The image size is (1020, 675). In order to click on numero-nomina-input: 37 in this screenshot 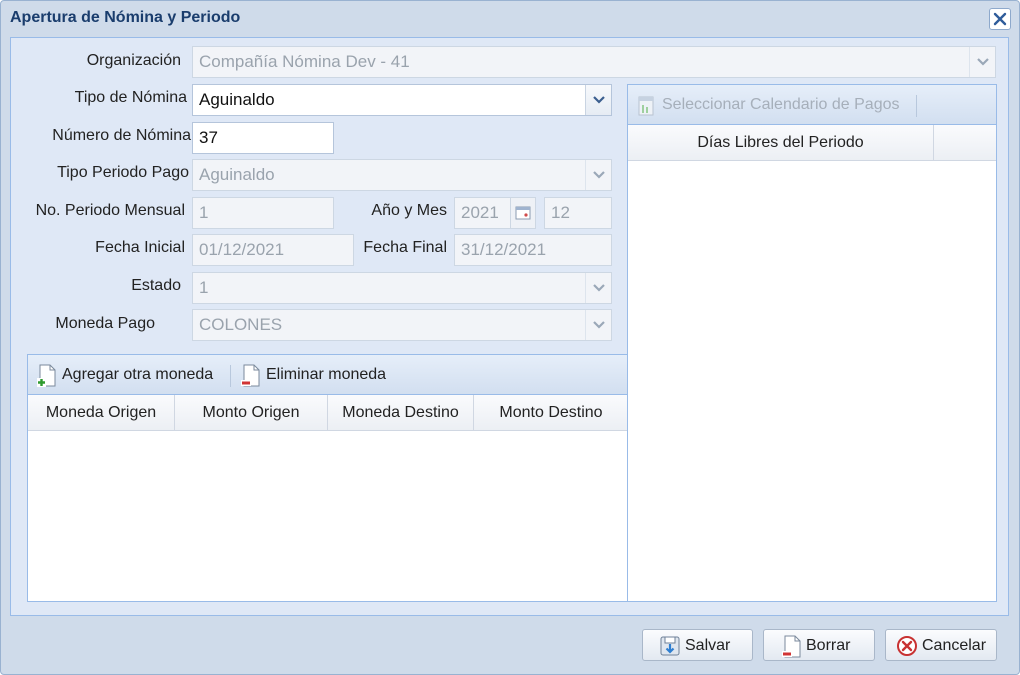, I will do `click(263, 138)`.